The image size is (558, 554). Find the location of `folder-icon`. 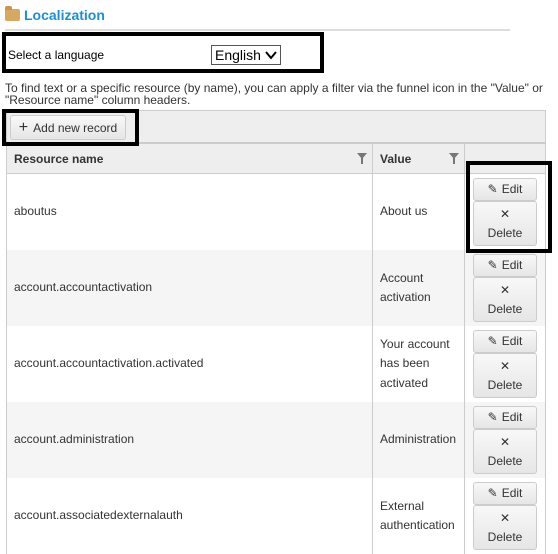

folder-icon is located at coordinates (12, 13).